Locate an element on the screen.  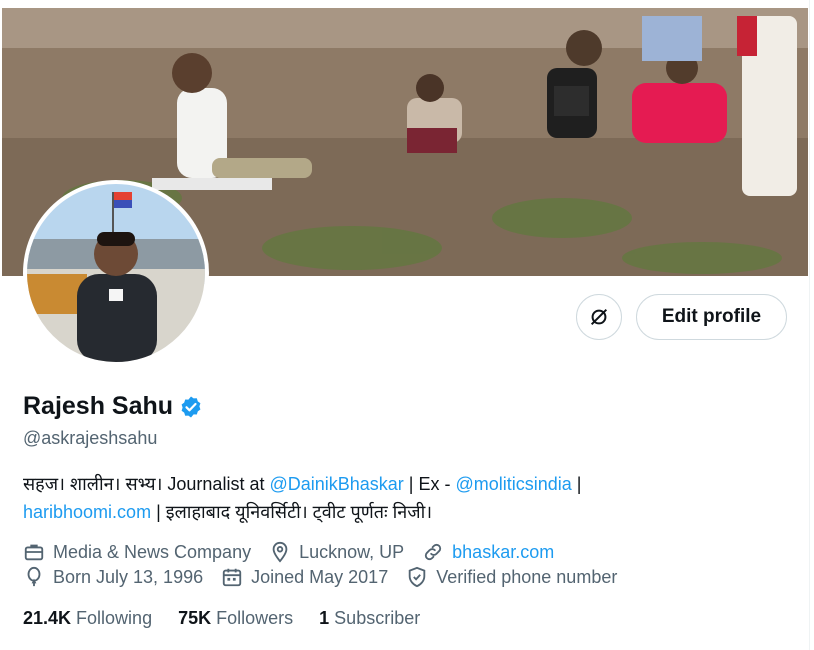
profile-avatar is located at coordinates (116, 273).